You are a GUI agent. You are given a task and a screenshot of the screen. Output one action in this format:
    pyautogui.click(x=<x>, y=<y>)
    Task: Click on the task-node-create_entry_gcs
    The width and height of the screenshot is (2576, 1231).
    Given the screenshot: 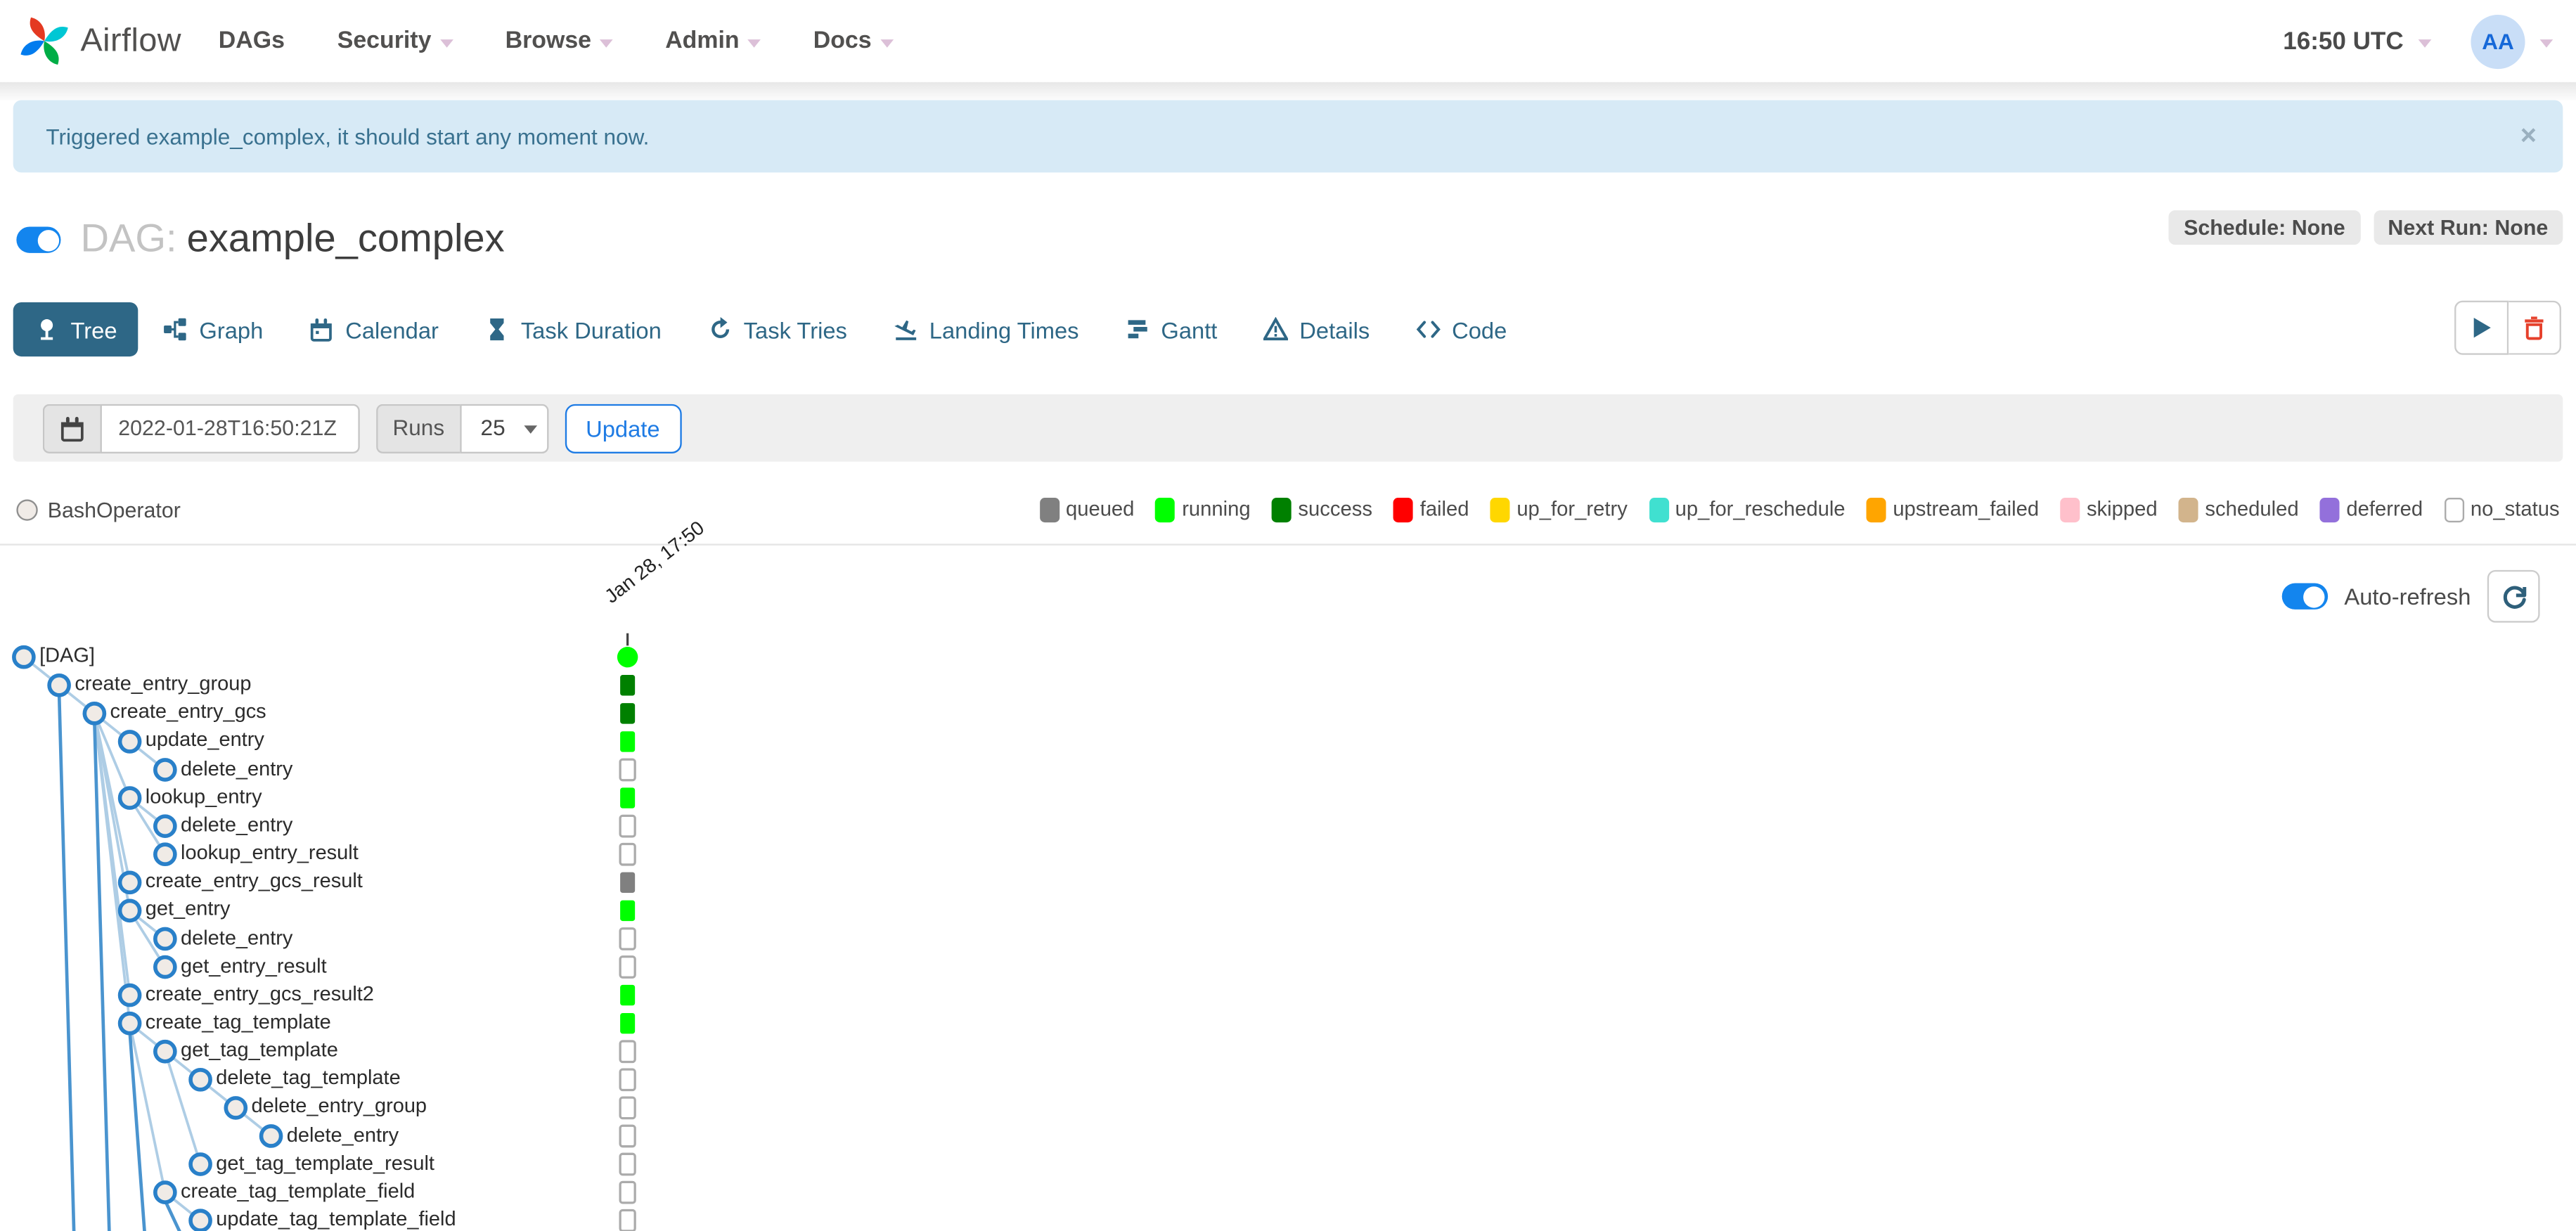 What is the action you would take?
    pyautogui.click(x=94, y=714)
    